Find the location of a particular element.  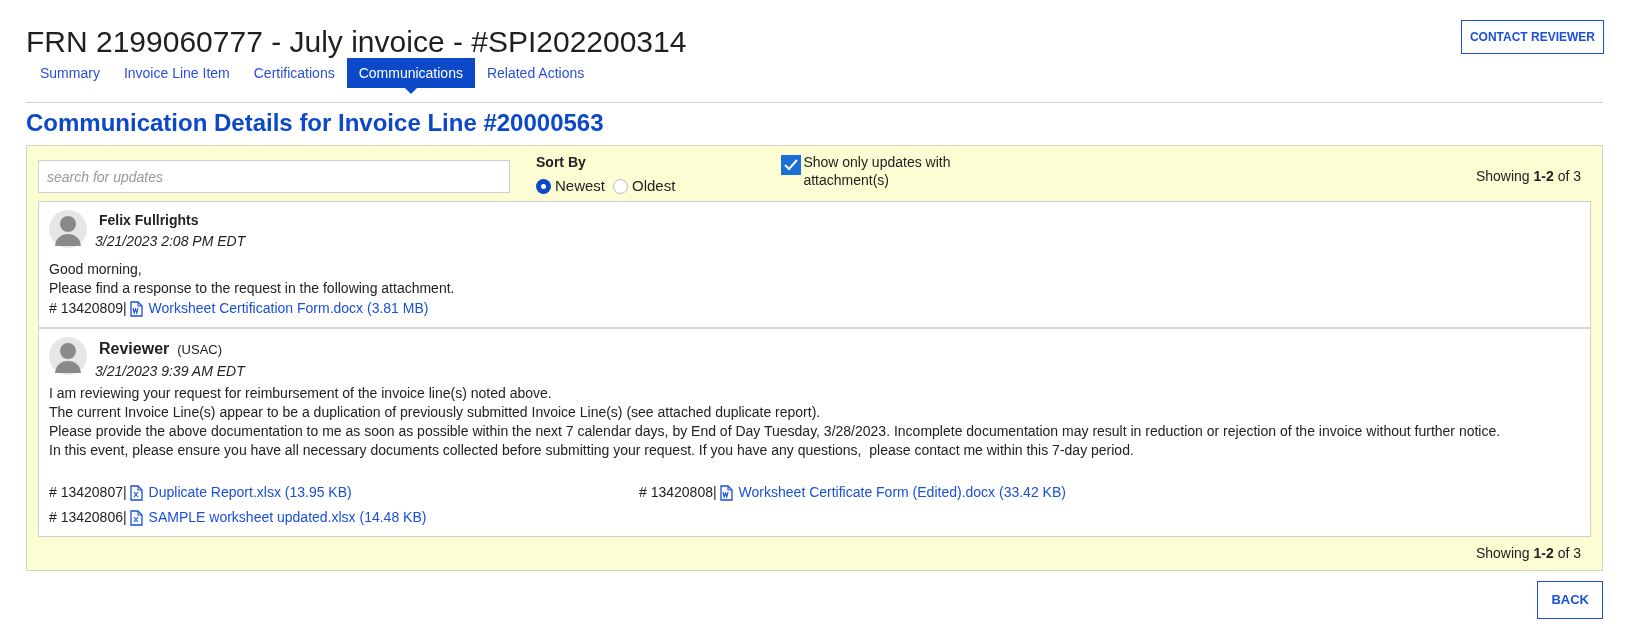

attachment-number: # 13420807| is located at coordinates (88, 492).